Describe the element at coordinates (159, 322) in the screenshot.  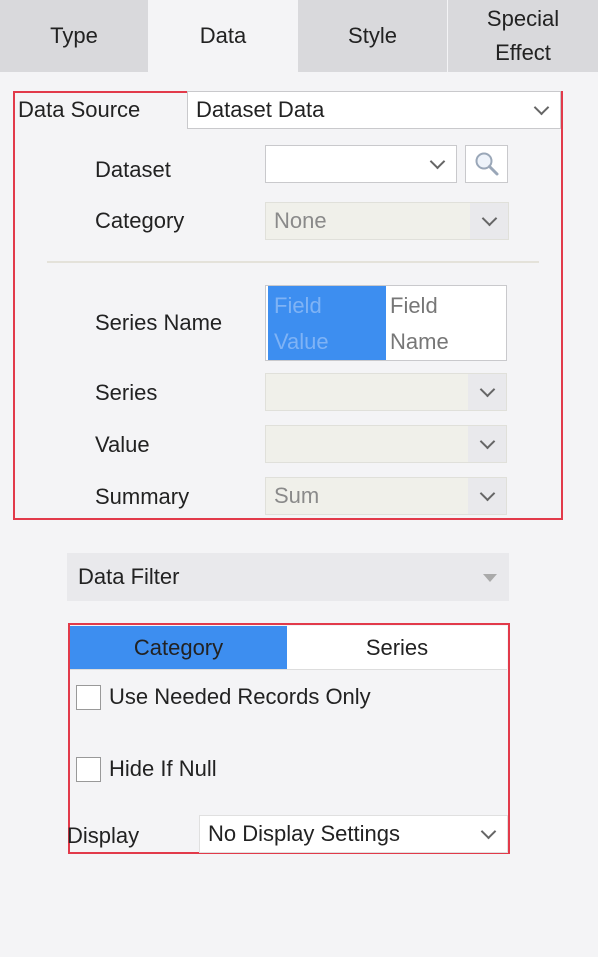
I see `series-name-label: Series Name` at that location.